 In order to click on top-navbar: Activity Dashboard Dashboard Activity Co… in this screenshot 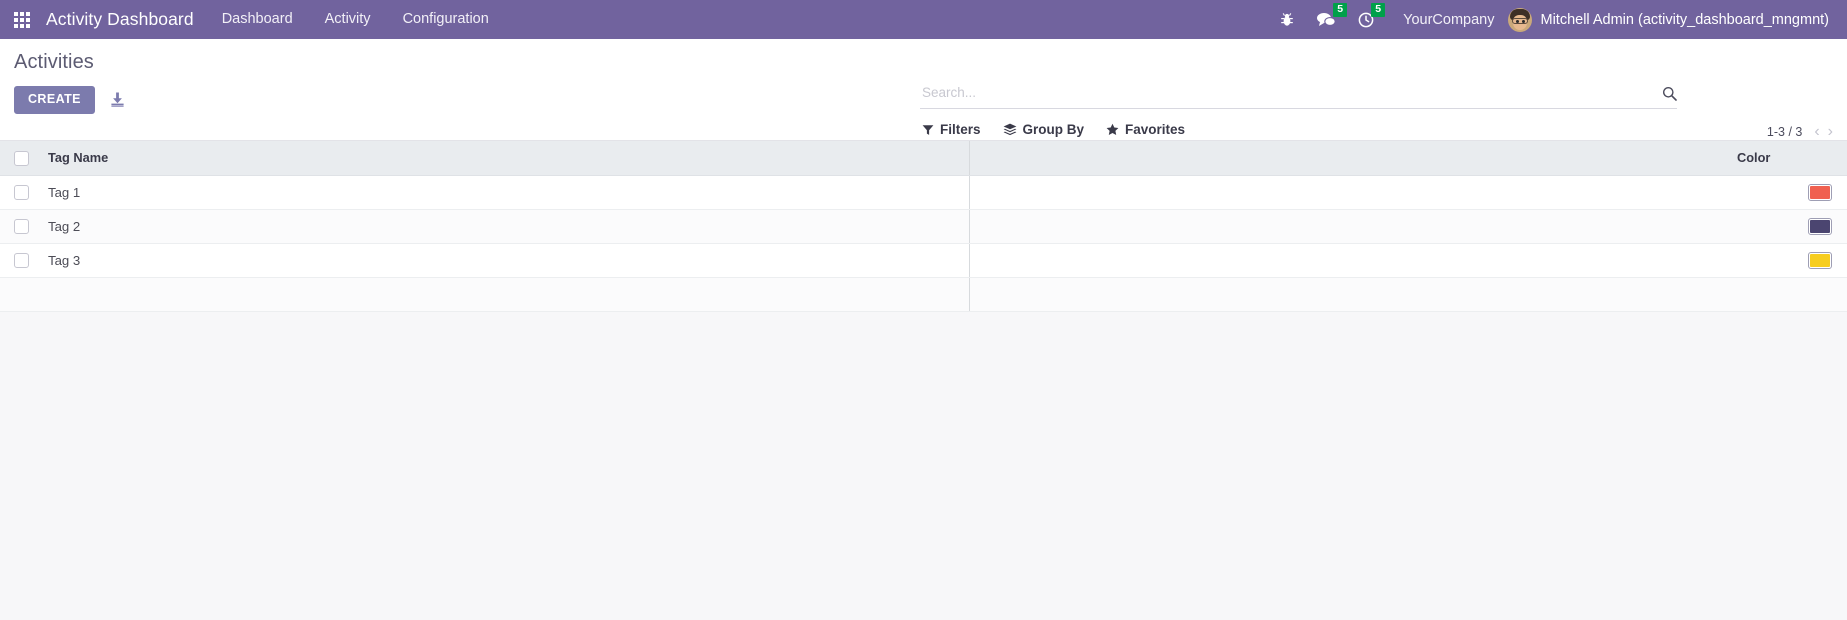, I will do `click(923, 19)`.